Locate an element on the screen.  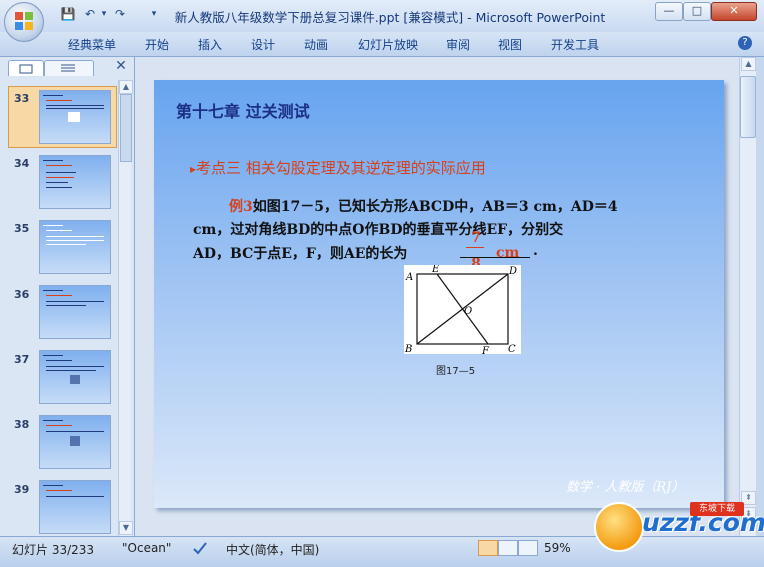
label-f: F is located at coordinates (485, 350).